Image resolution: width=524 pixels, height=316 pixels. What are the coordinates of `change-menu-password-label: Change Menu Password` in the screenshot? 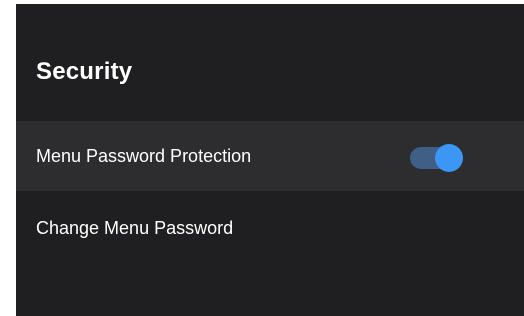 It's located at (135, 228).